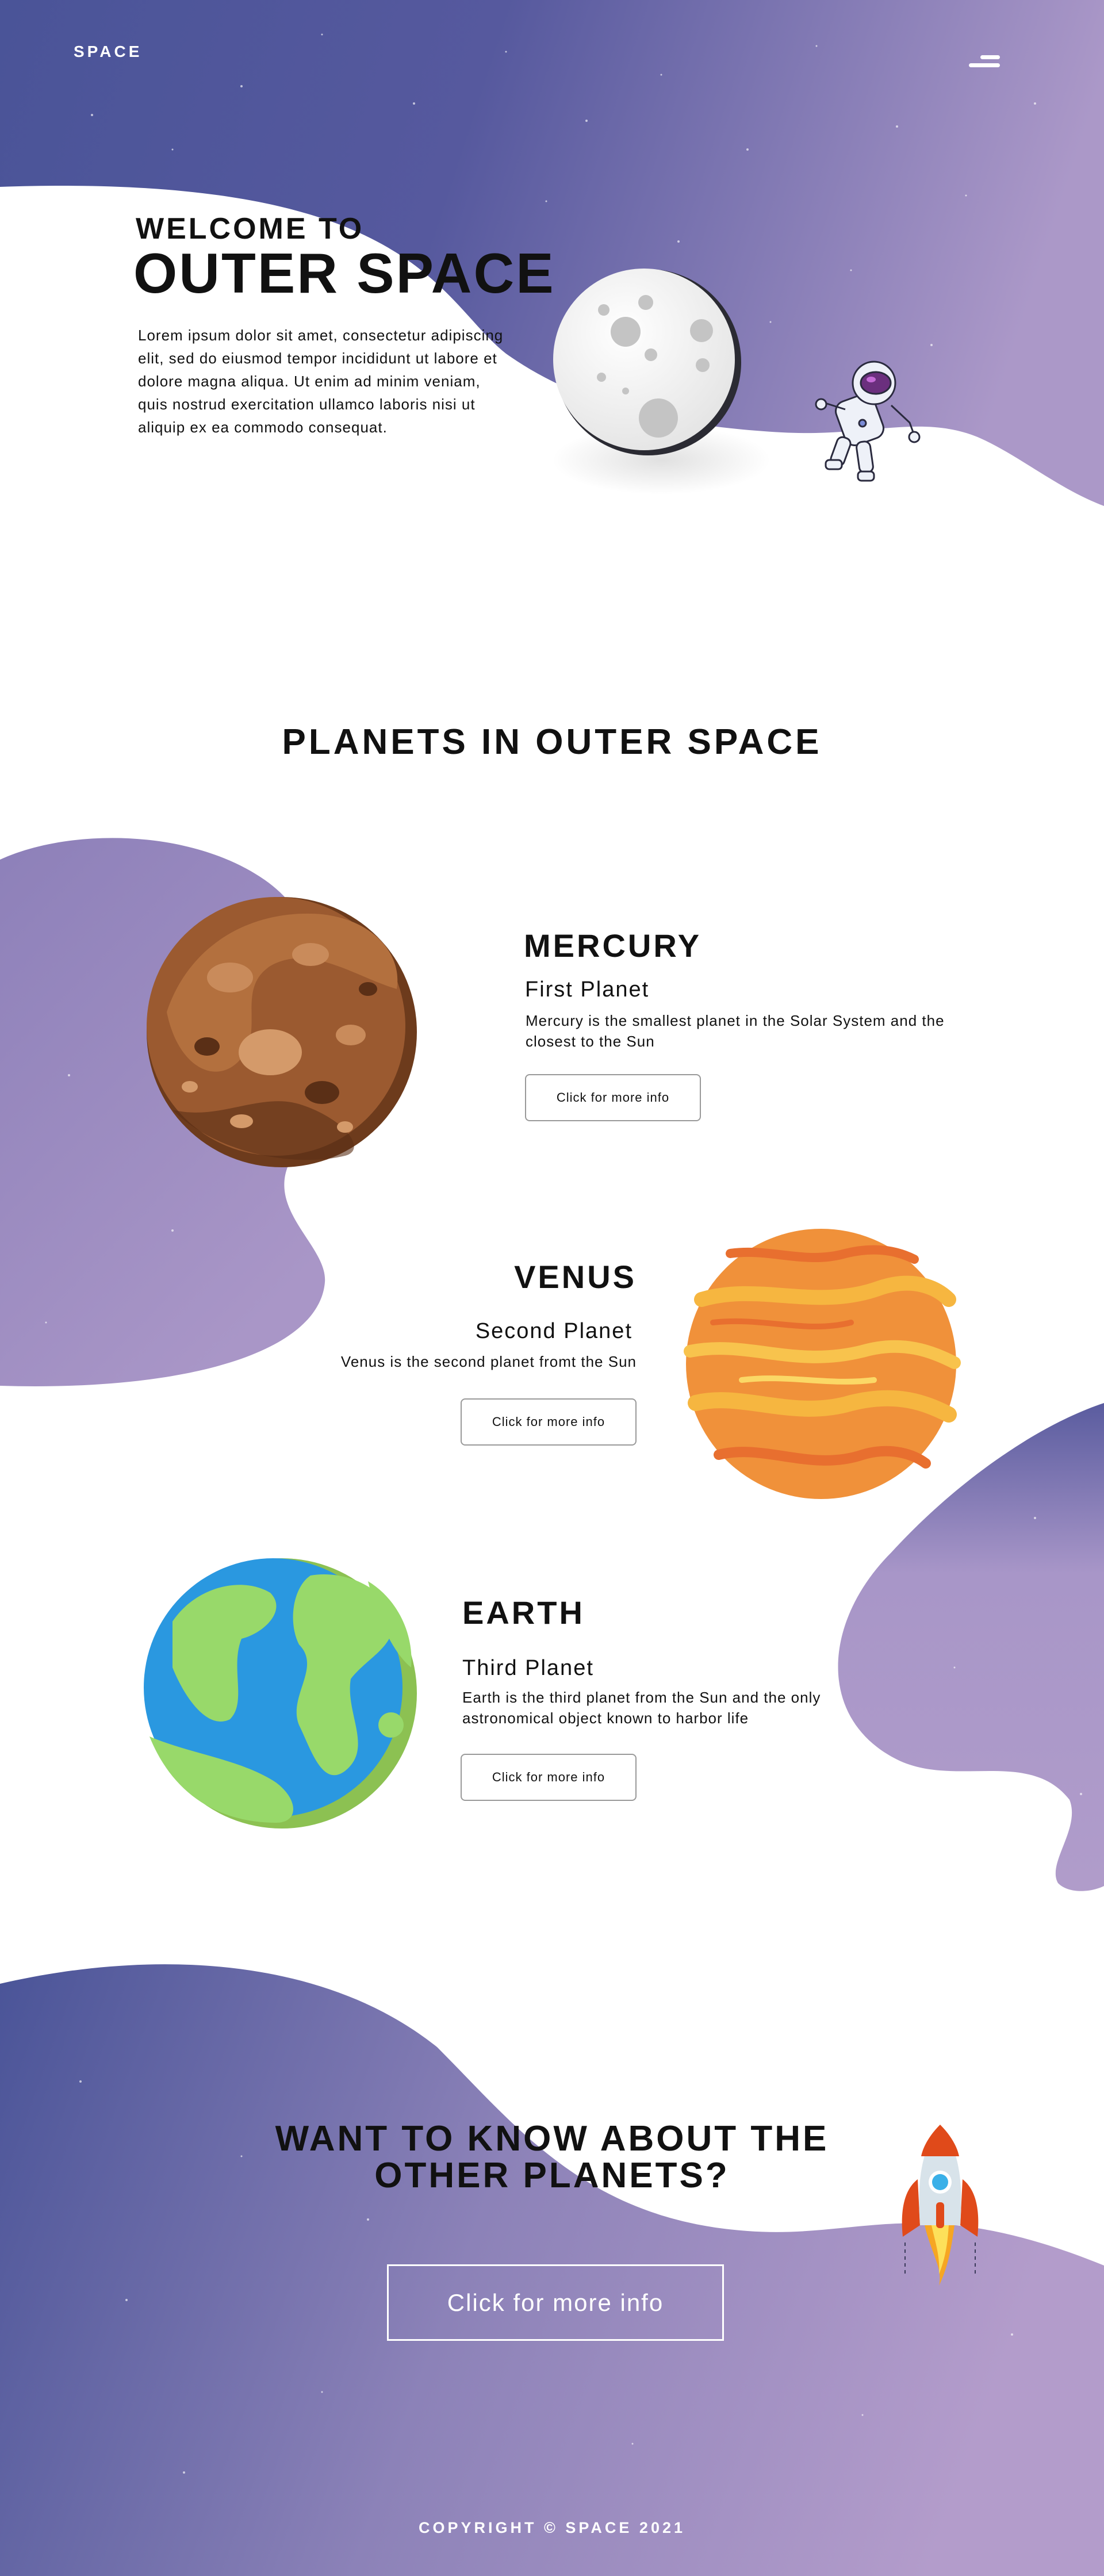 This screenshot has height=2576, width=1104. What do you see at coordinates (552, 742) in the screenshot?
I see `section-title: PLANETS IN OUTER SPACE` at bounding box center [552, 742].